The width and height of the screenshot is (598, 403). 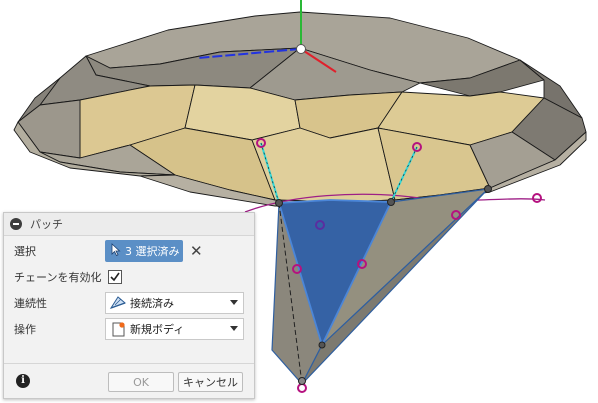 I want to click on selection-button: 3 選択済み, so click(x=144, y=251).